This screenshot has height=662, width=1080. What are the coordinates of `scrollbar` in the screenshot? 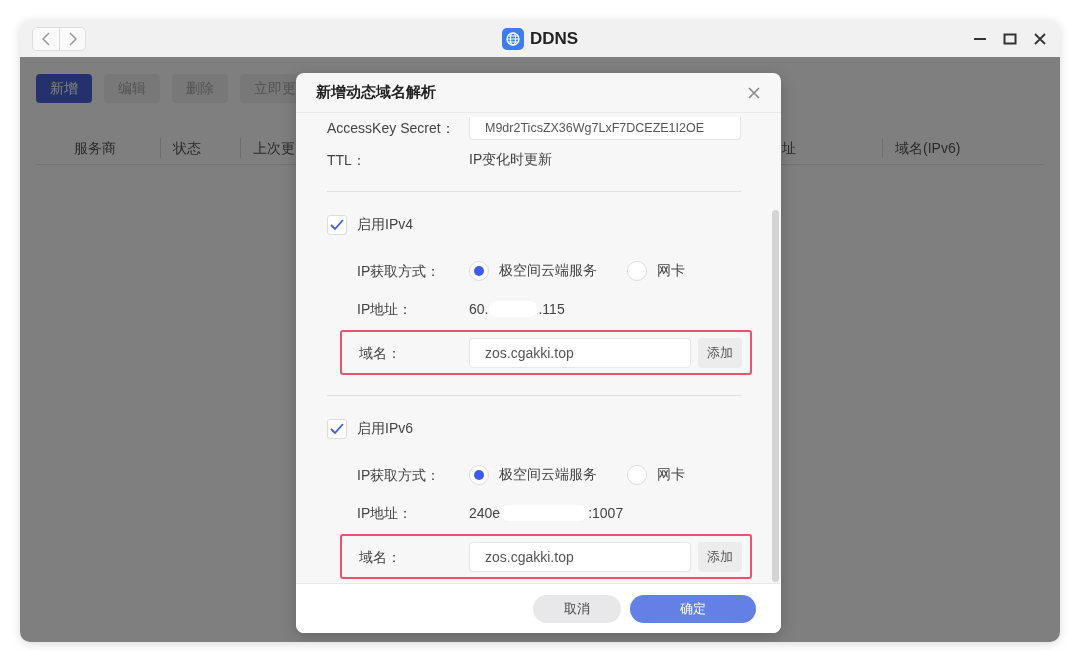 It's located at (775, 396).